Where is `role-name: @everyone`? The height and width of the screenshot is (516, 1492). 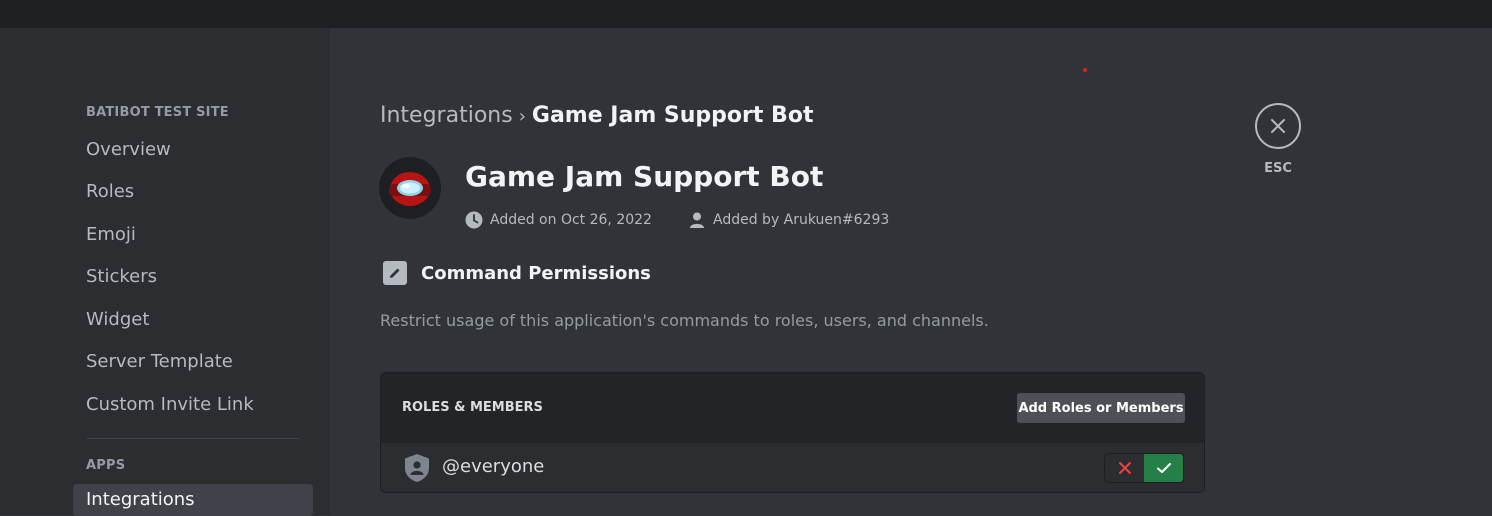
role-name: @everyone is located at coordinates (493, 466).